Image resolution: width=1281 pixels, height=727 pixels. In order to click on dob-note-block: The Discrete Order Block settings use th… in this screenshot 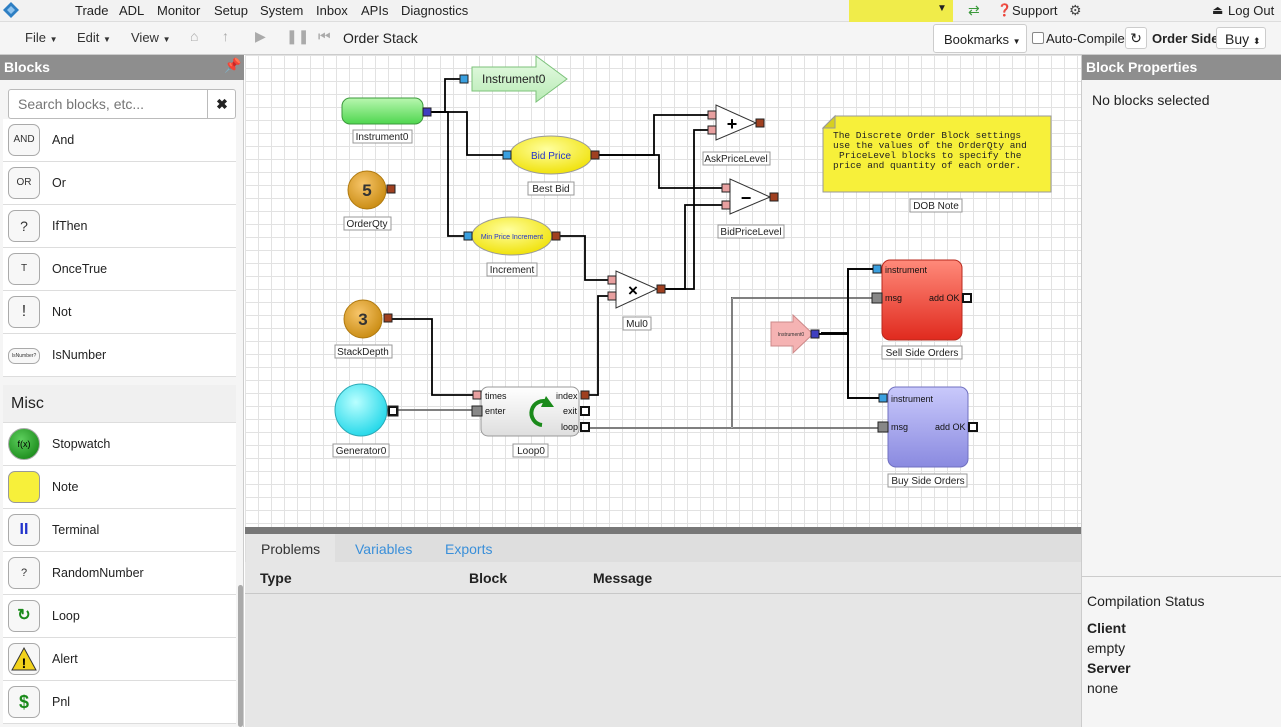, I will do `click(936, 163)`.